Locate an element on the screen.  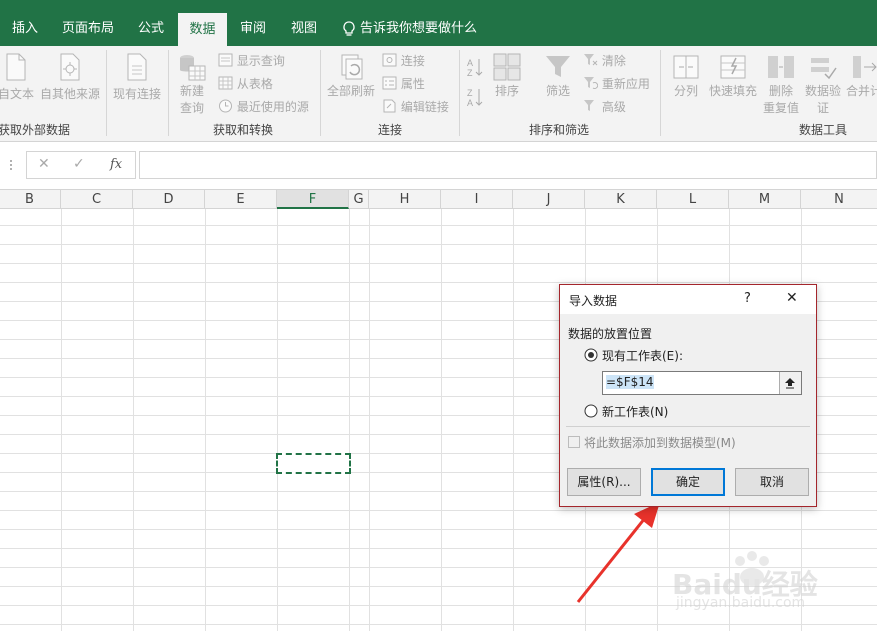
insert-function-button: fx is located at coordinates (116, 164).